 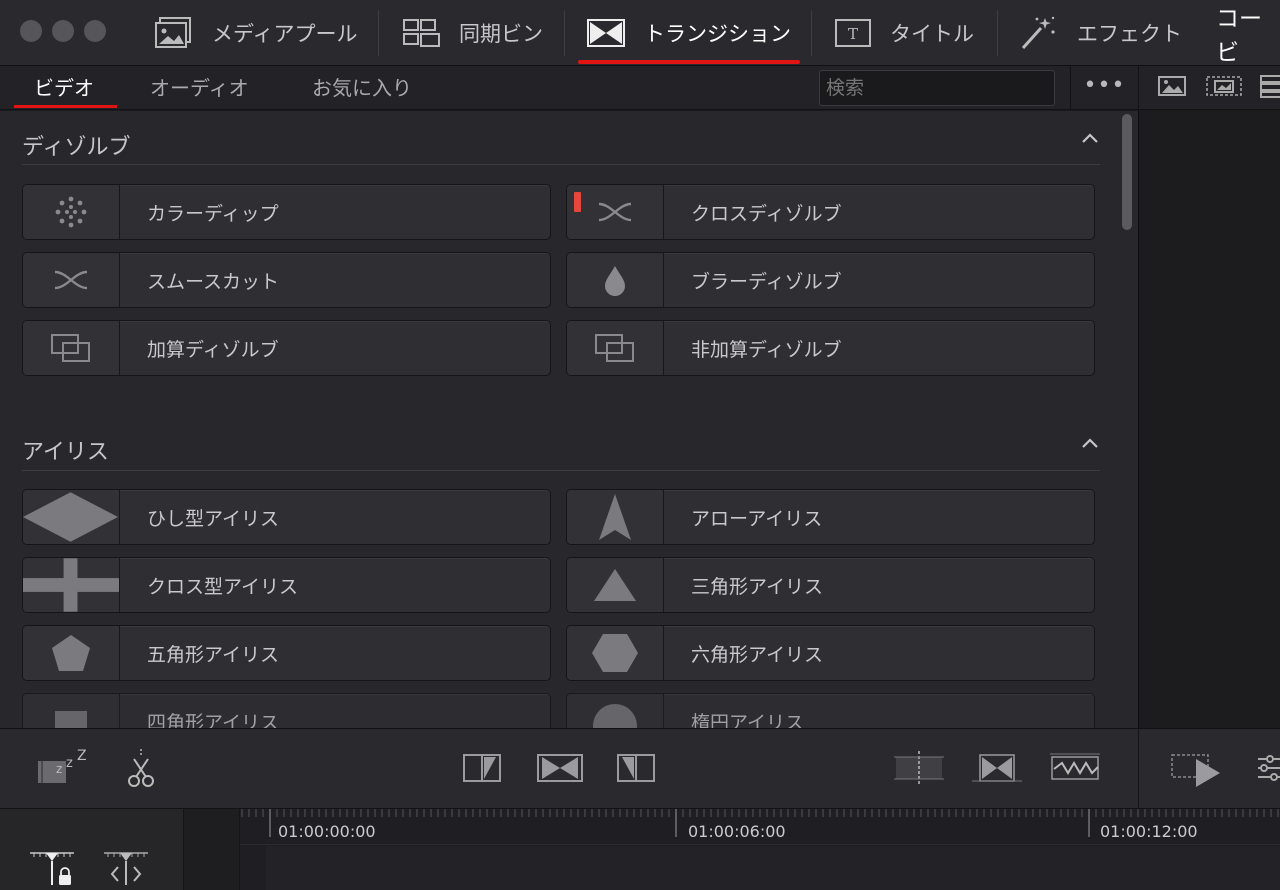 I want to click on tab-copy: コービ, so click(x=1248, y=33).